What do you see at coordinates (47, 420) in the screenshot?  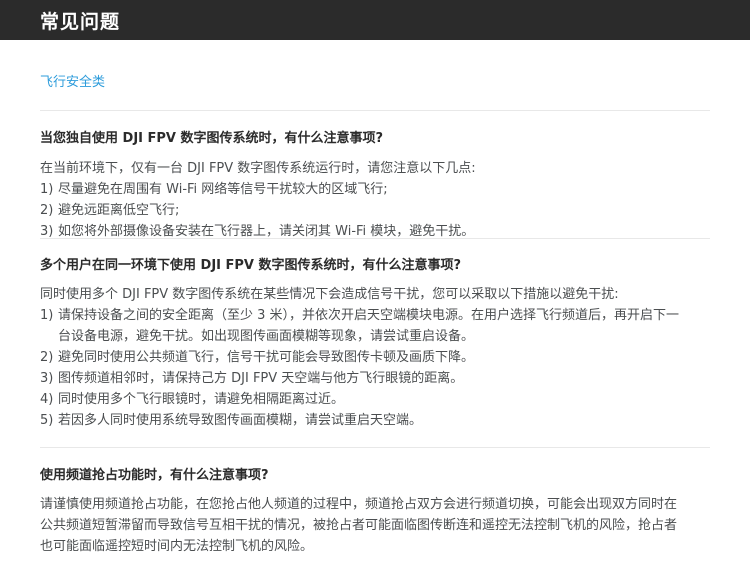 I see `list-item-number: 5)` at bounding box center [47, 420].